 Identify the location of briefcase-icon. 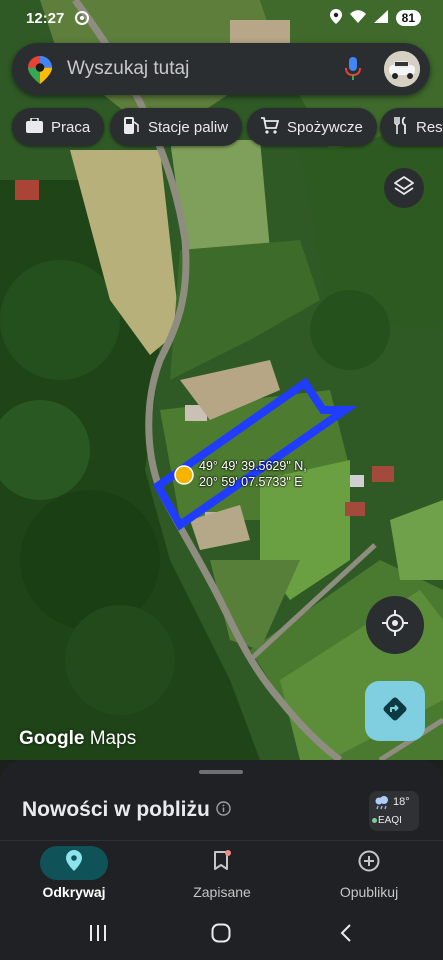
(34, 126).